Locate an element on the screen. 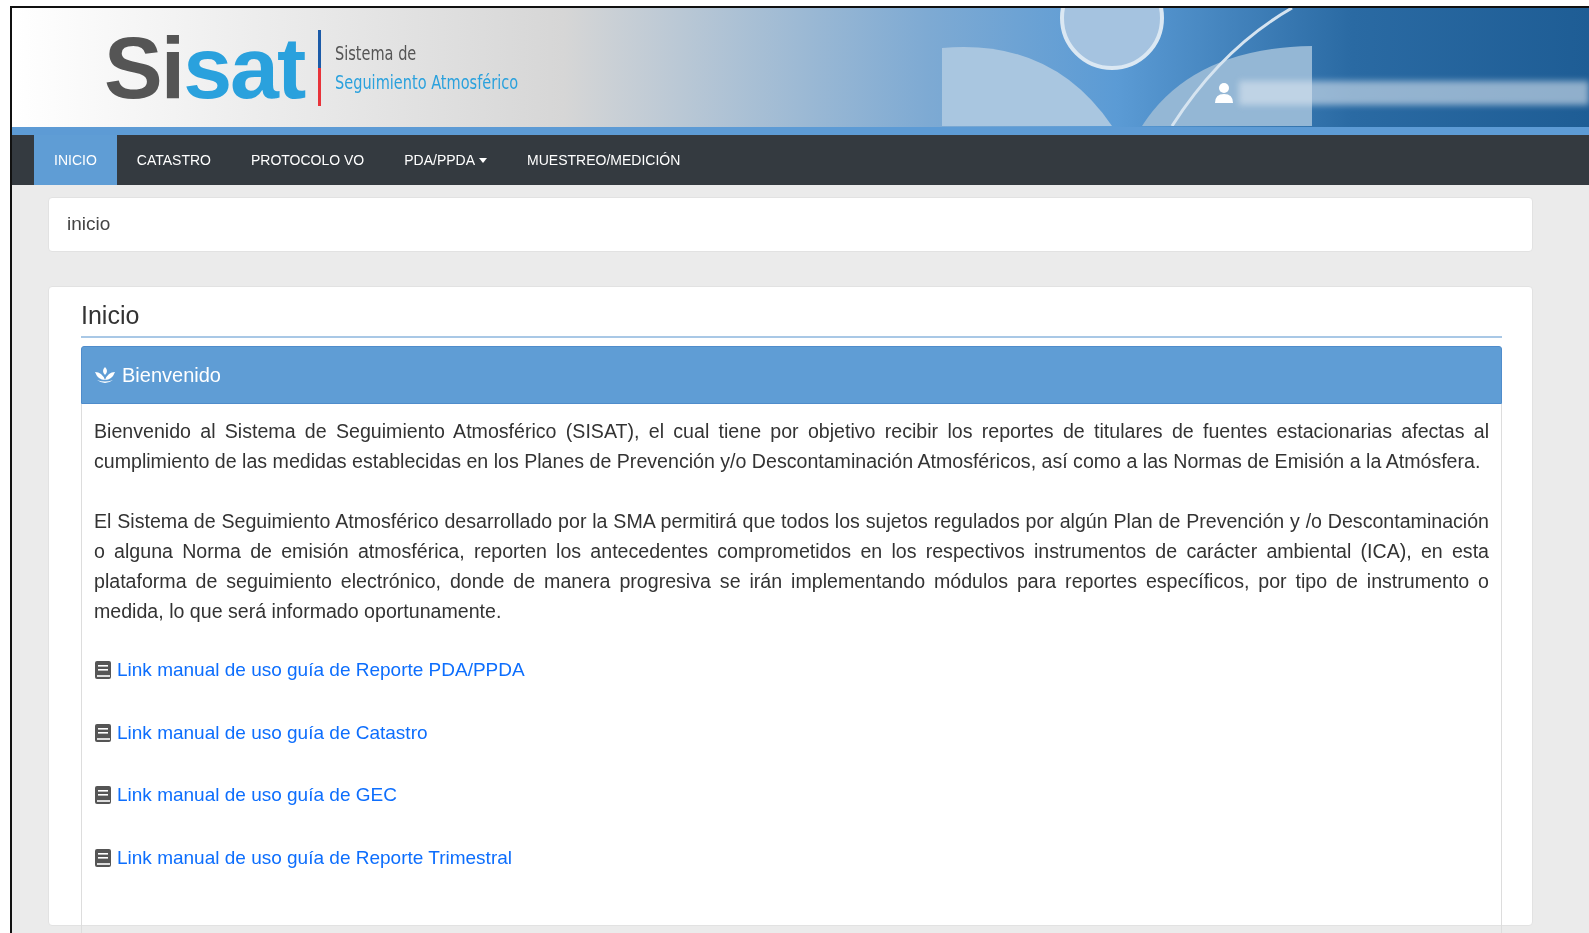  paragraph: El Sistema de Seguimiento Atmosférico desarrollado por la SMA permitirá que todos los sujetos regulados por algún Plan de Prevención y /o Descontaminación o alguna Norma de emisión atmosférica, reporten los antecedentes comprometidos en los respectivos instrumentos de carácter ambiental (ICA), en esta plataforma de seguimiento electrónico, donde de manera progresiva se irán implementando módulos para reportes específicos, por tipo de instrumento o medida, lo que será informado oportunamente. is located at coordinates (791, 566).